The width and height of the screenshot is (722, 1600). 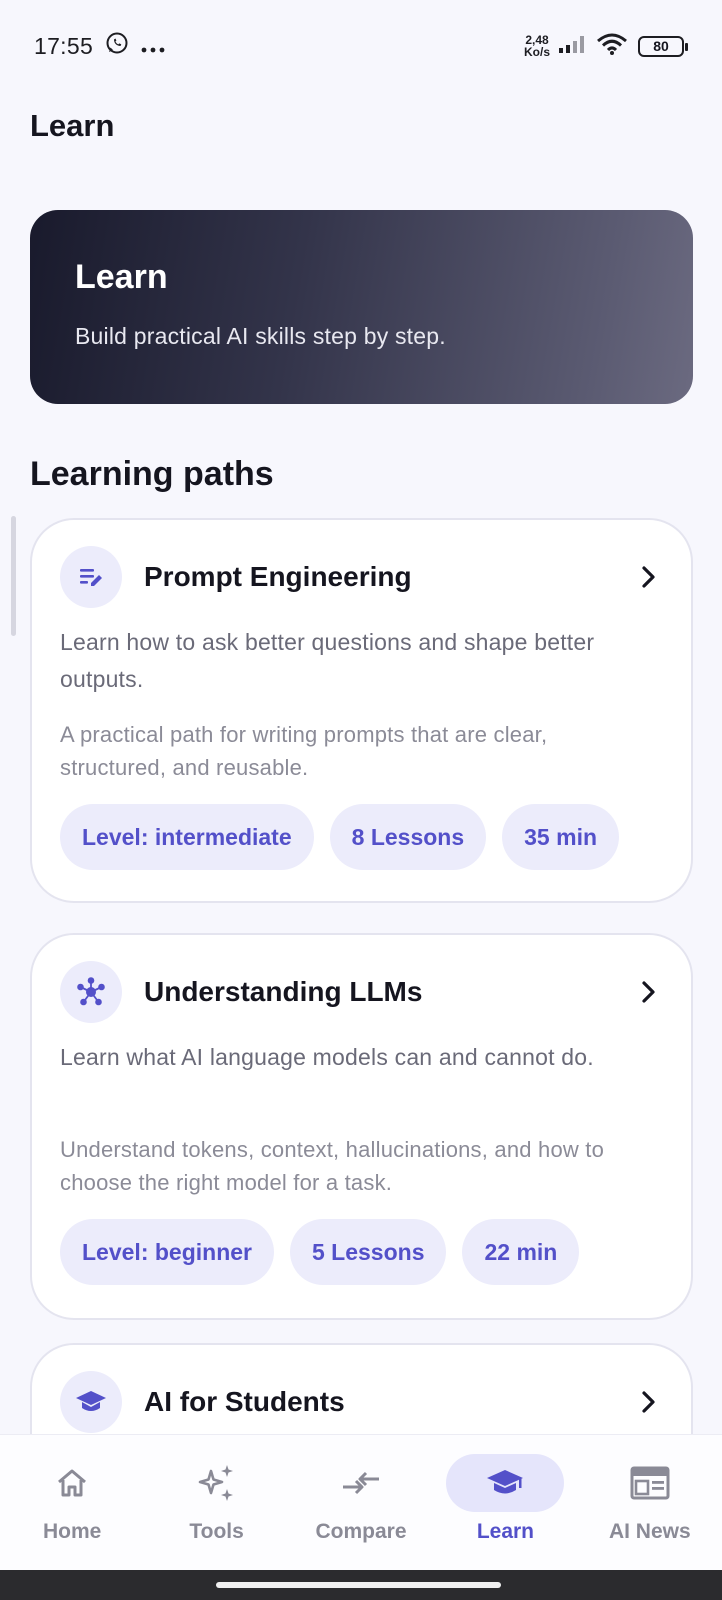 What do you see at coordinates (612, 46) in the screenshot?
I see `wifi-icon` at bounding box center [612, 46].